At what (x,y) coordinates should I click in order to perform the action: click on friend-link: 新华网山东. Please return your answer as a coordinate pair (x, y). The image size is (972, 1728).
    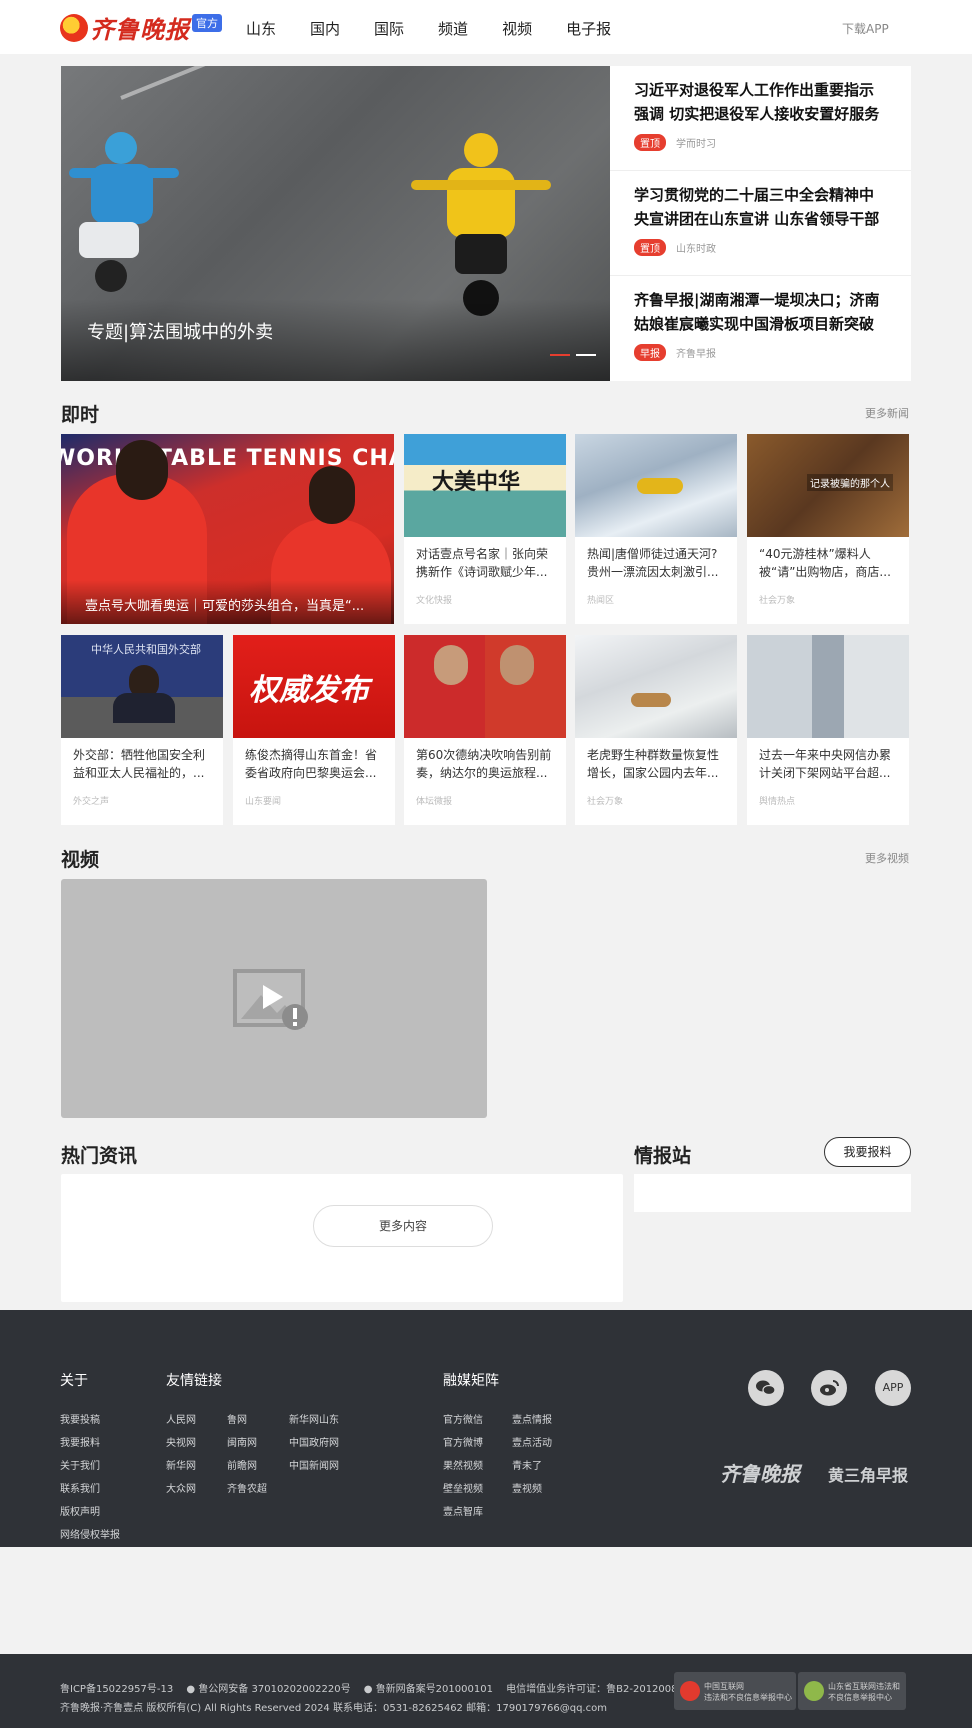
    Looking at the image, I should click on (314, 1418).